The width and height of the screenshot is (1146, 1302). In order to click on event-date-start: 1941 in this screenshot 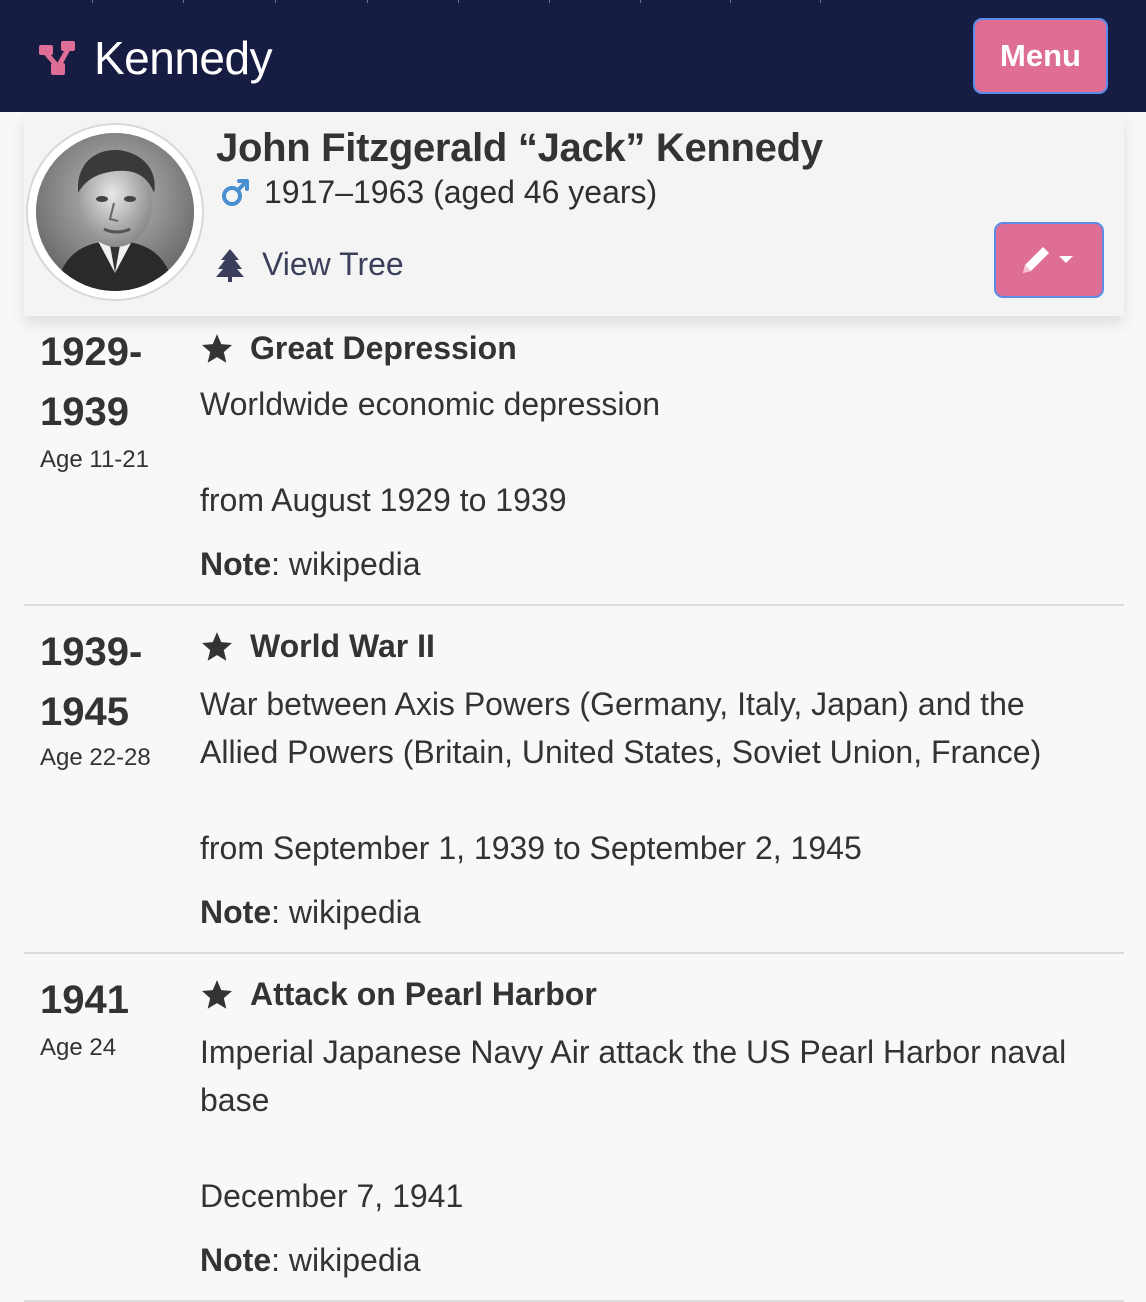, I will do `click(84, 1000)`.